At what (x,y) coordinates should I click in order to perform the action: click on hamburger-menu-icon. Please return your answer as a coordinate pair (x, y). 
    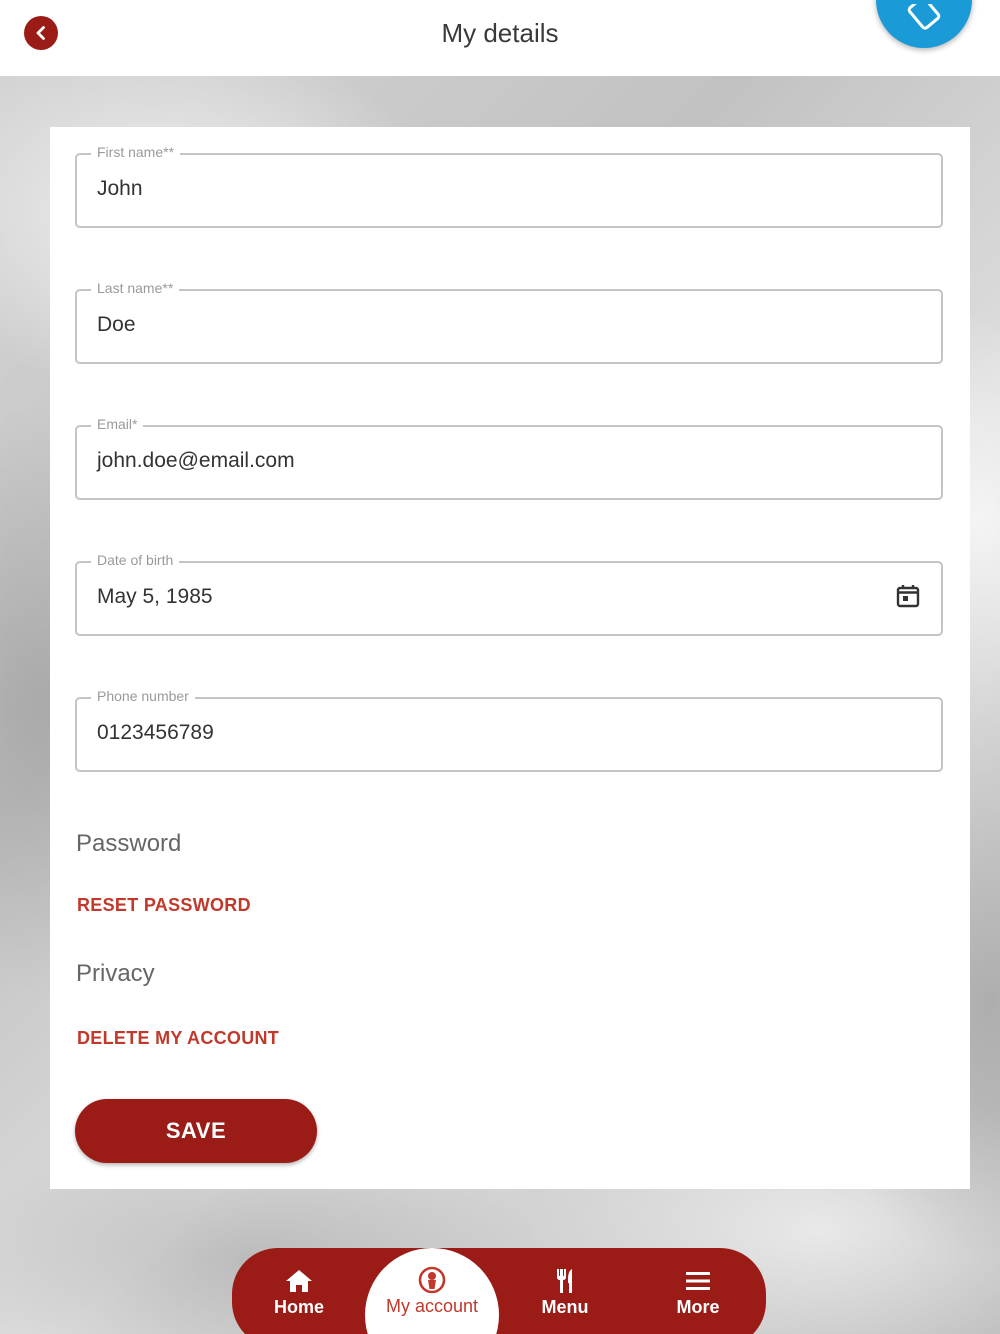
    Looking at the image, I should click on (698, 1281).